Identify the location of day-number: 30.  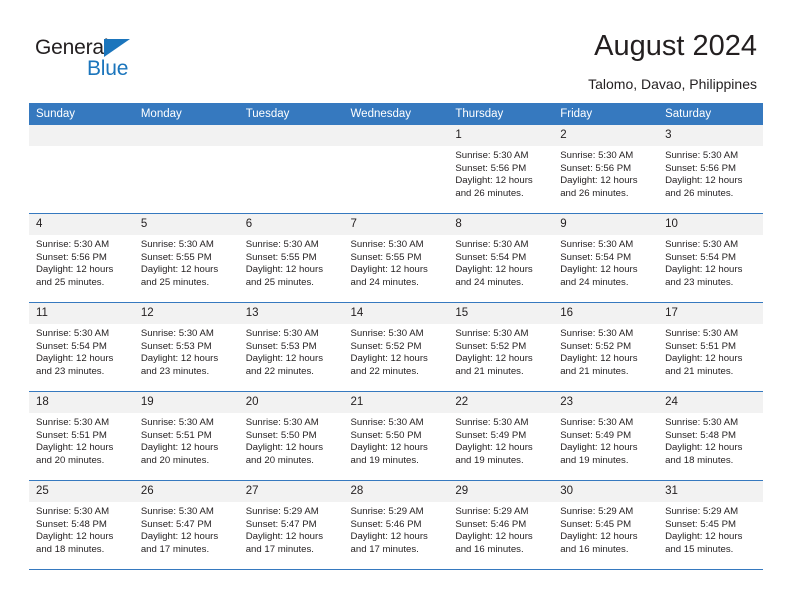
(606, 491).